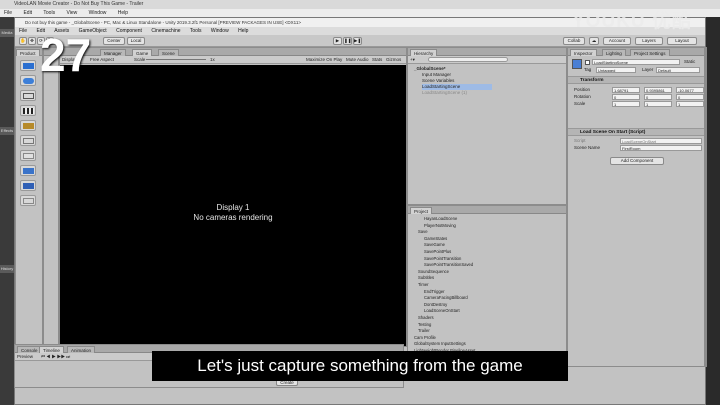 The image size is (720, 405). Describe the element at coordinates (690, 97) in the screenshot. I see `rotation-z-field: 0` at that location.